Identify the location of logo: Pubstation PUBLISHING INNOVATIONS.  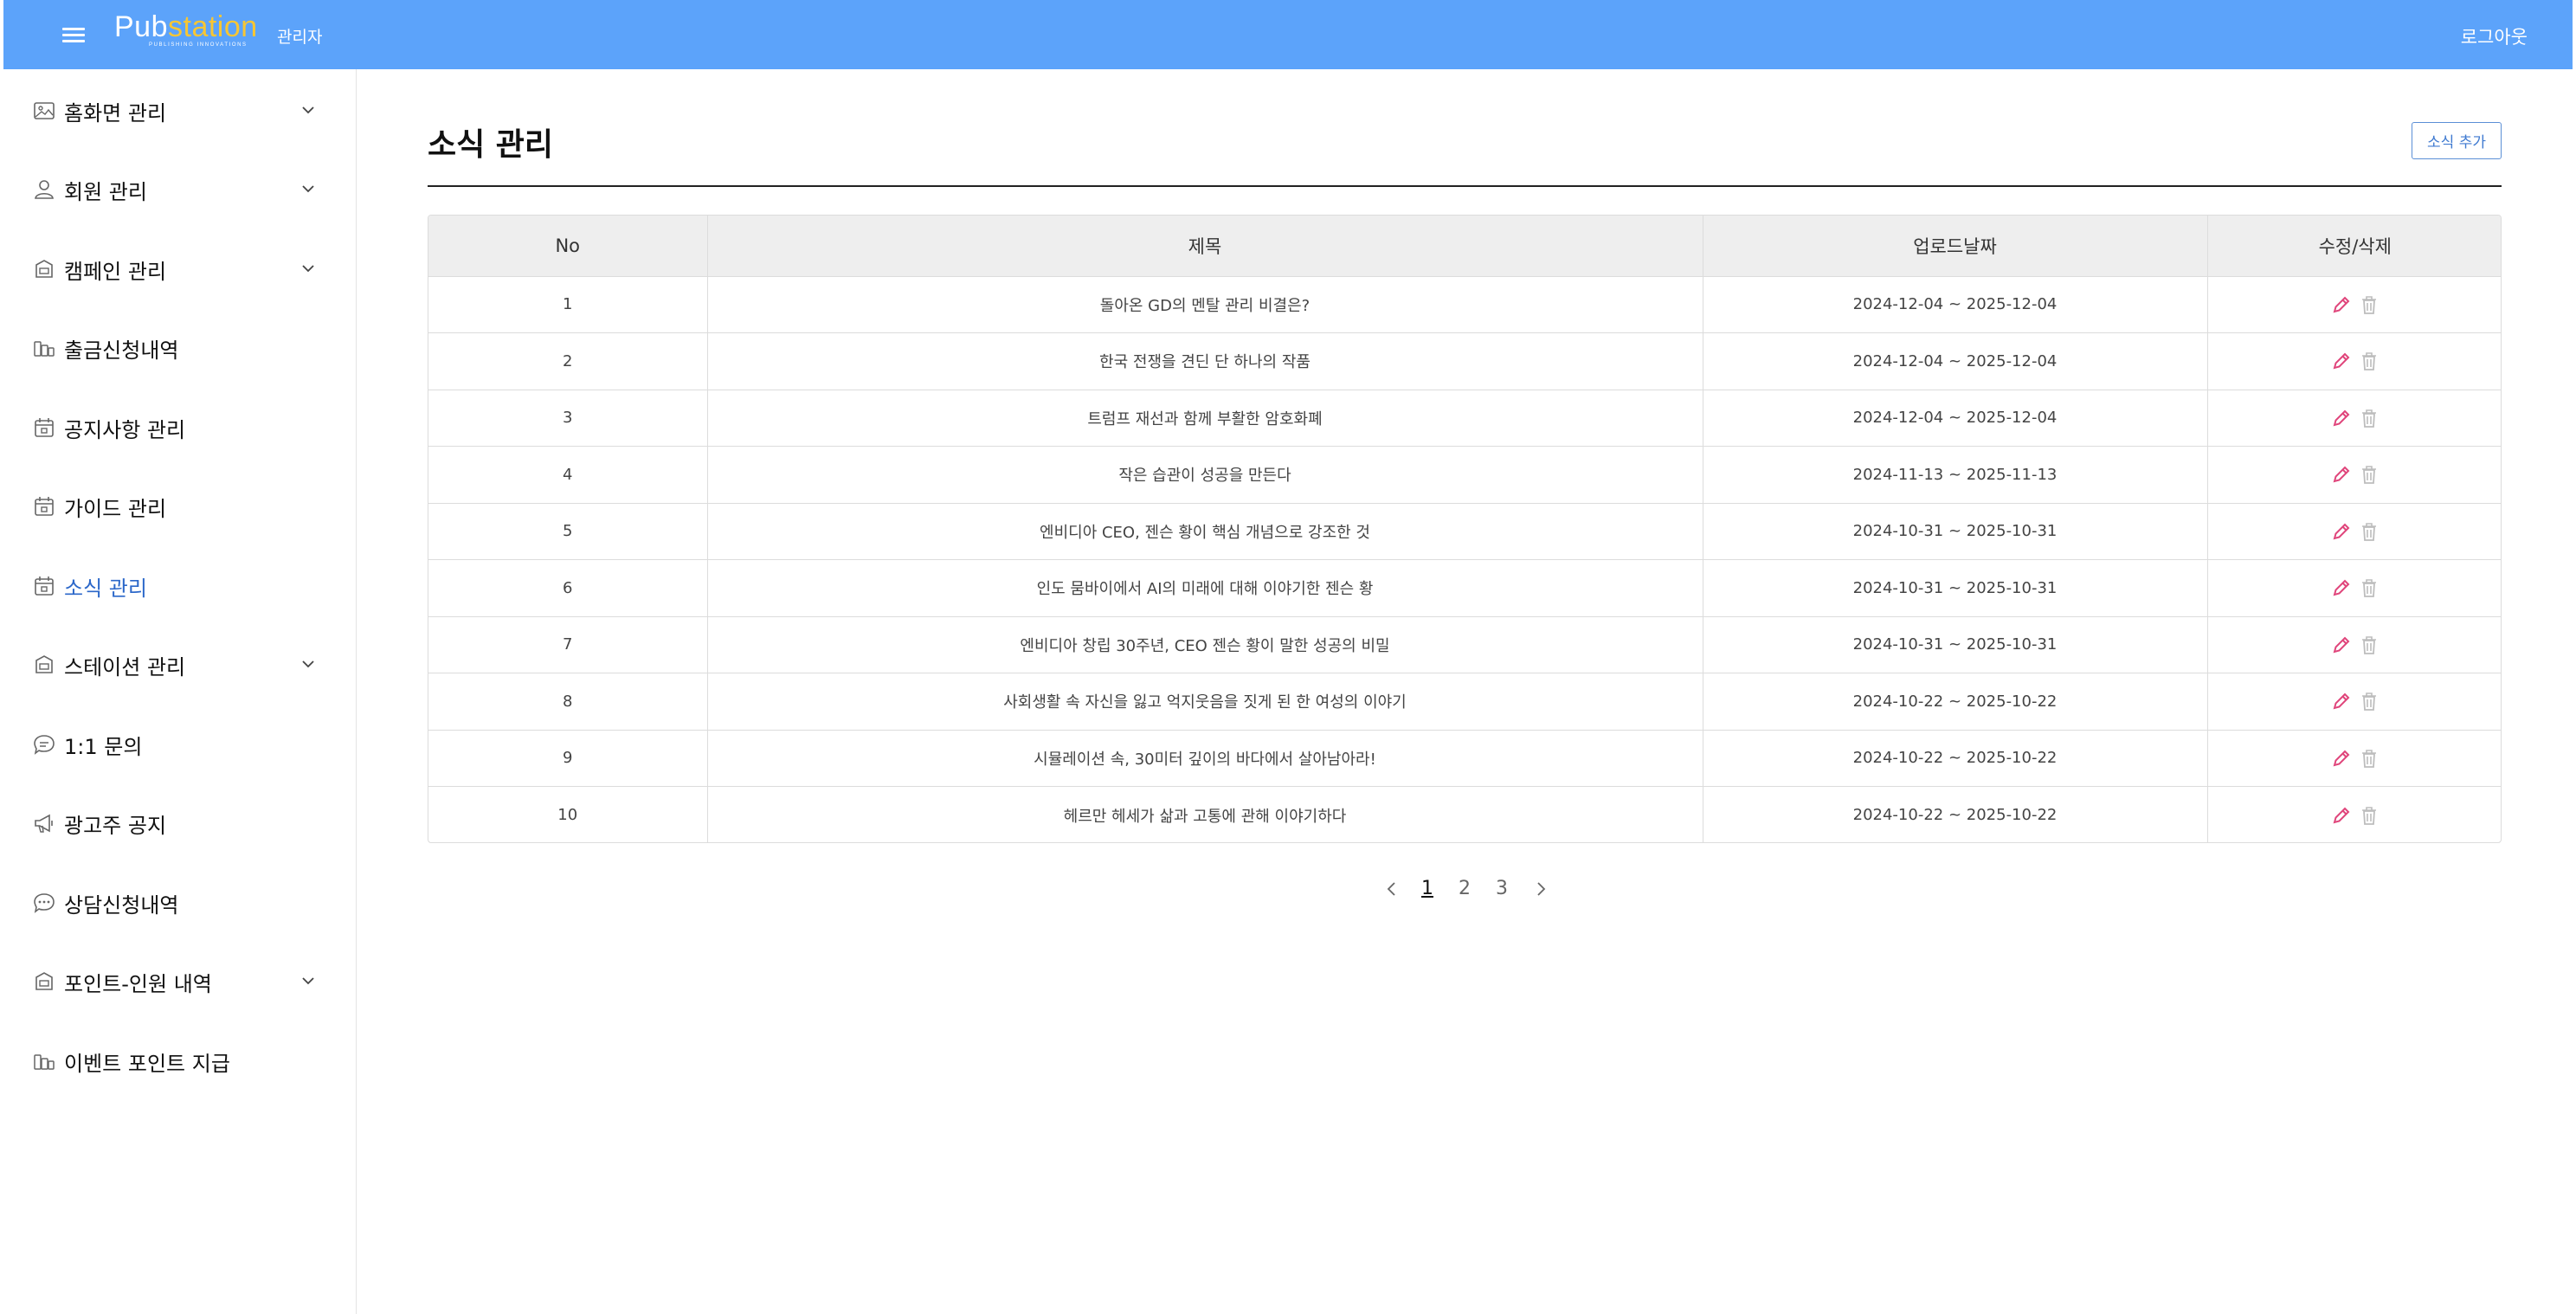
(187, 32).